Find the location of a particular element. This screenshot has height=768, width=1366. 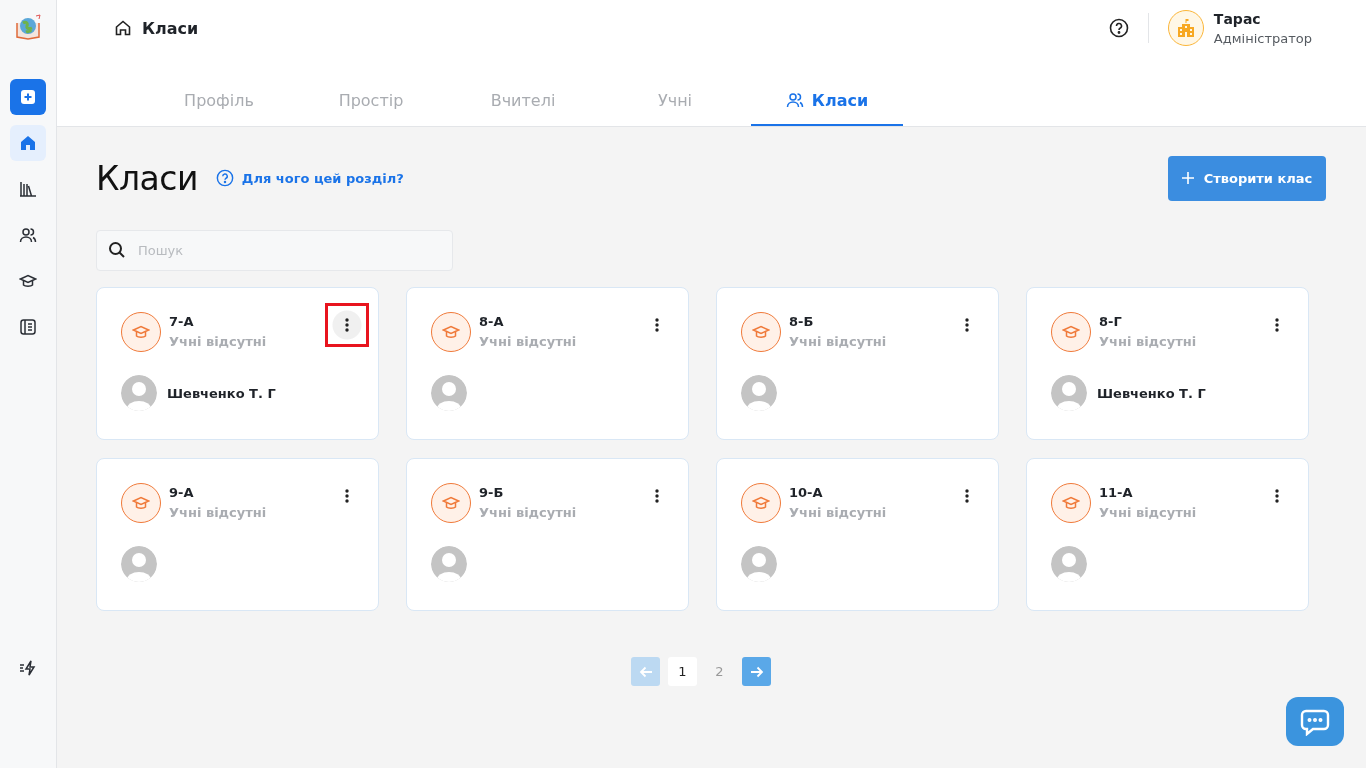

plus-icon is located at coordinates (1187, 178).